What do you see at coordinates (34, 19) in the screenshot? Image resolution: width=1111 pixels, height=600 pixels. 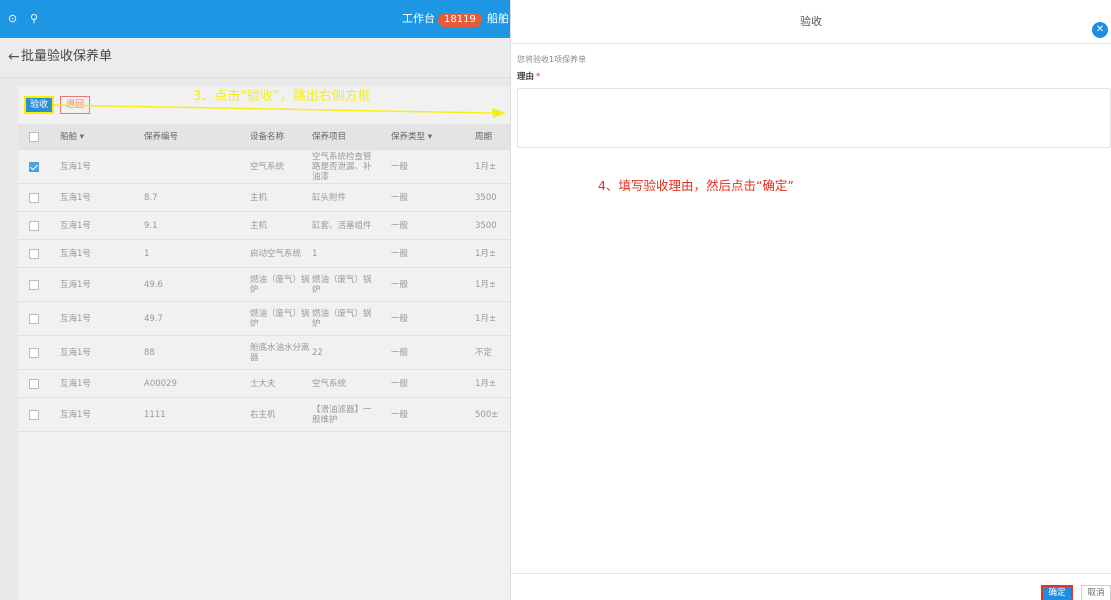 I see `search-icon: ⚲` at bounding box center [34, 19].